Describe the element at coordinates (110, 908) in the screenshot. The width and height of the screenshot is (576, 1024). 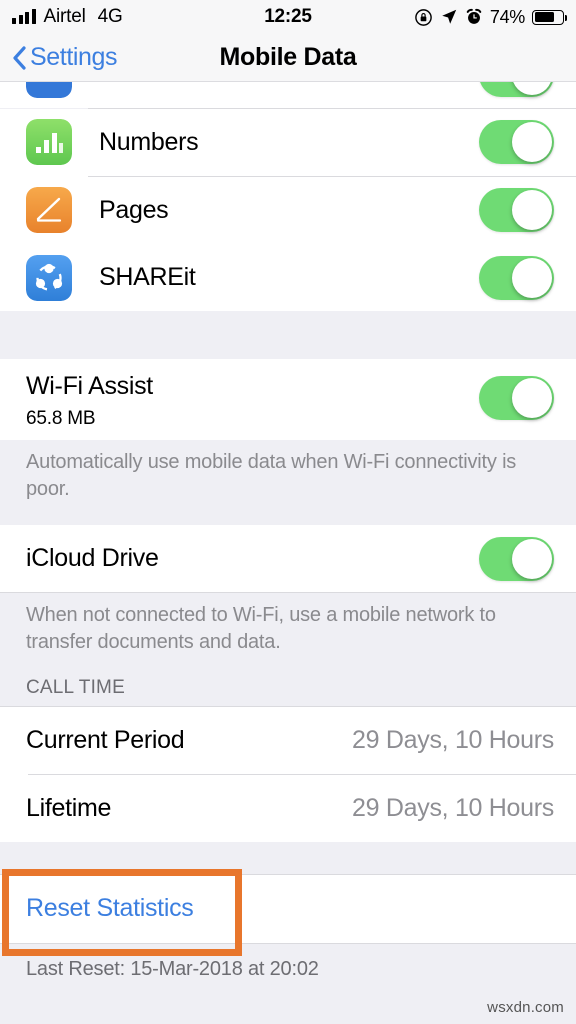
I see `reset-statistics-button: Reset Statistics` at that location.